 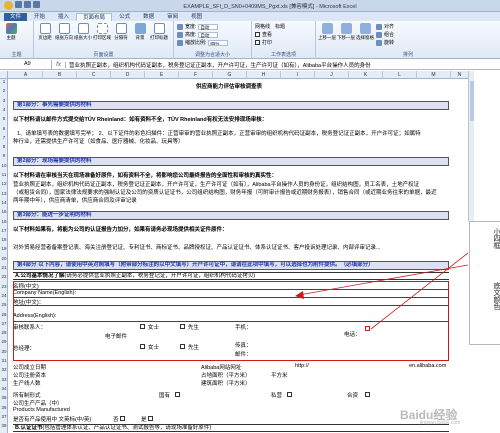 What do you see at coordinates (366, 75) in the screenshot?
I see `column-header-cell: K` at bounding box center [366, 75].